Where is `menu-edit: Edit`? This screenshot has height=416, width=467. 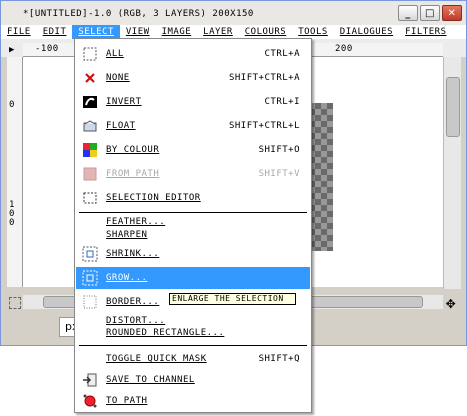
menu-edit: Edit is located at coordinates (55, 32).